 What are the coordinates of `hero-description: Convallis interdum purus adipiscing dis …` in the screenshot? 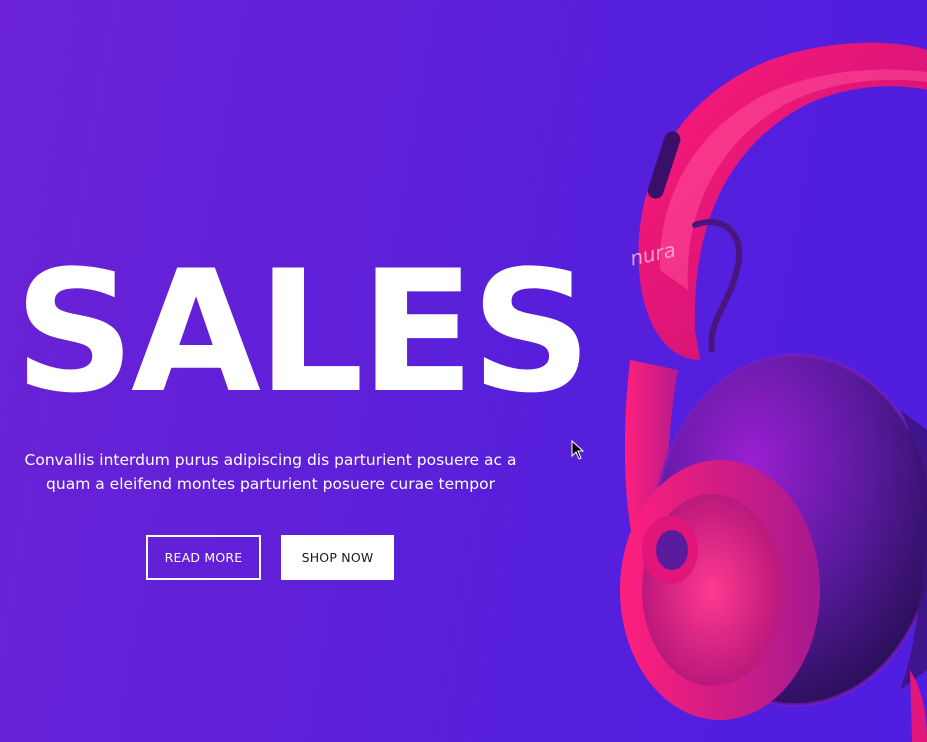 It's located at (270, 472).